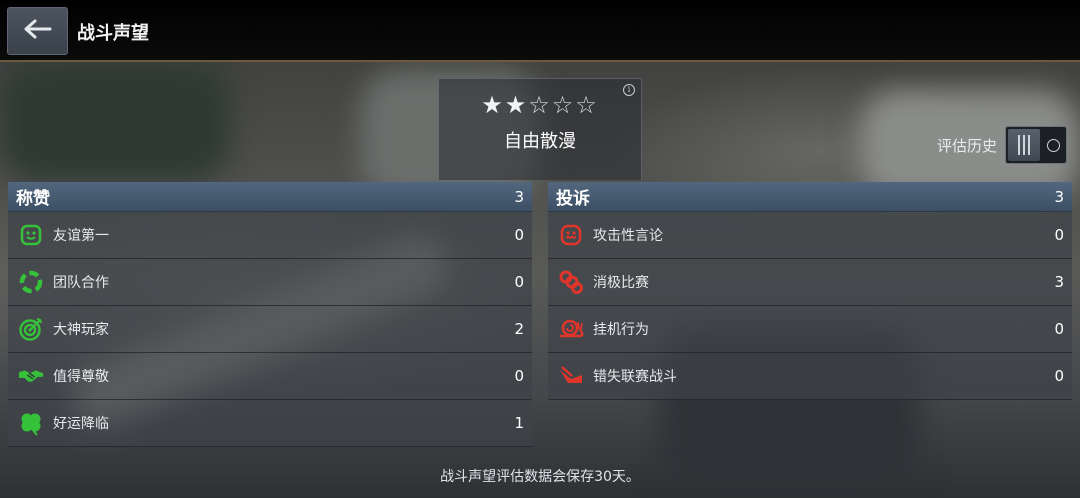 Image resolution: width=1080 pixels, height=498 pixels. Describe the element at coordinates (270, 235) in the screenshot. I see `praise-row: 友谊第一 0` at that location.